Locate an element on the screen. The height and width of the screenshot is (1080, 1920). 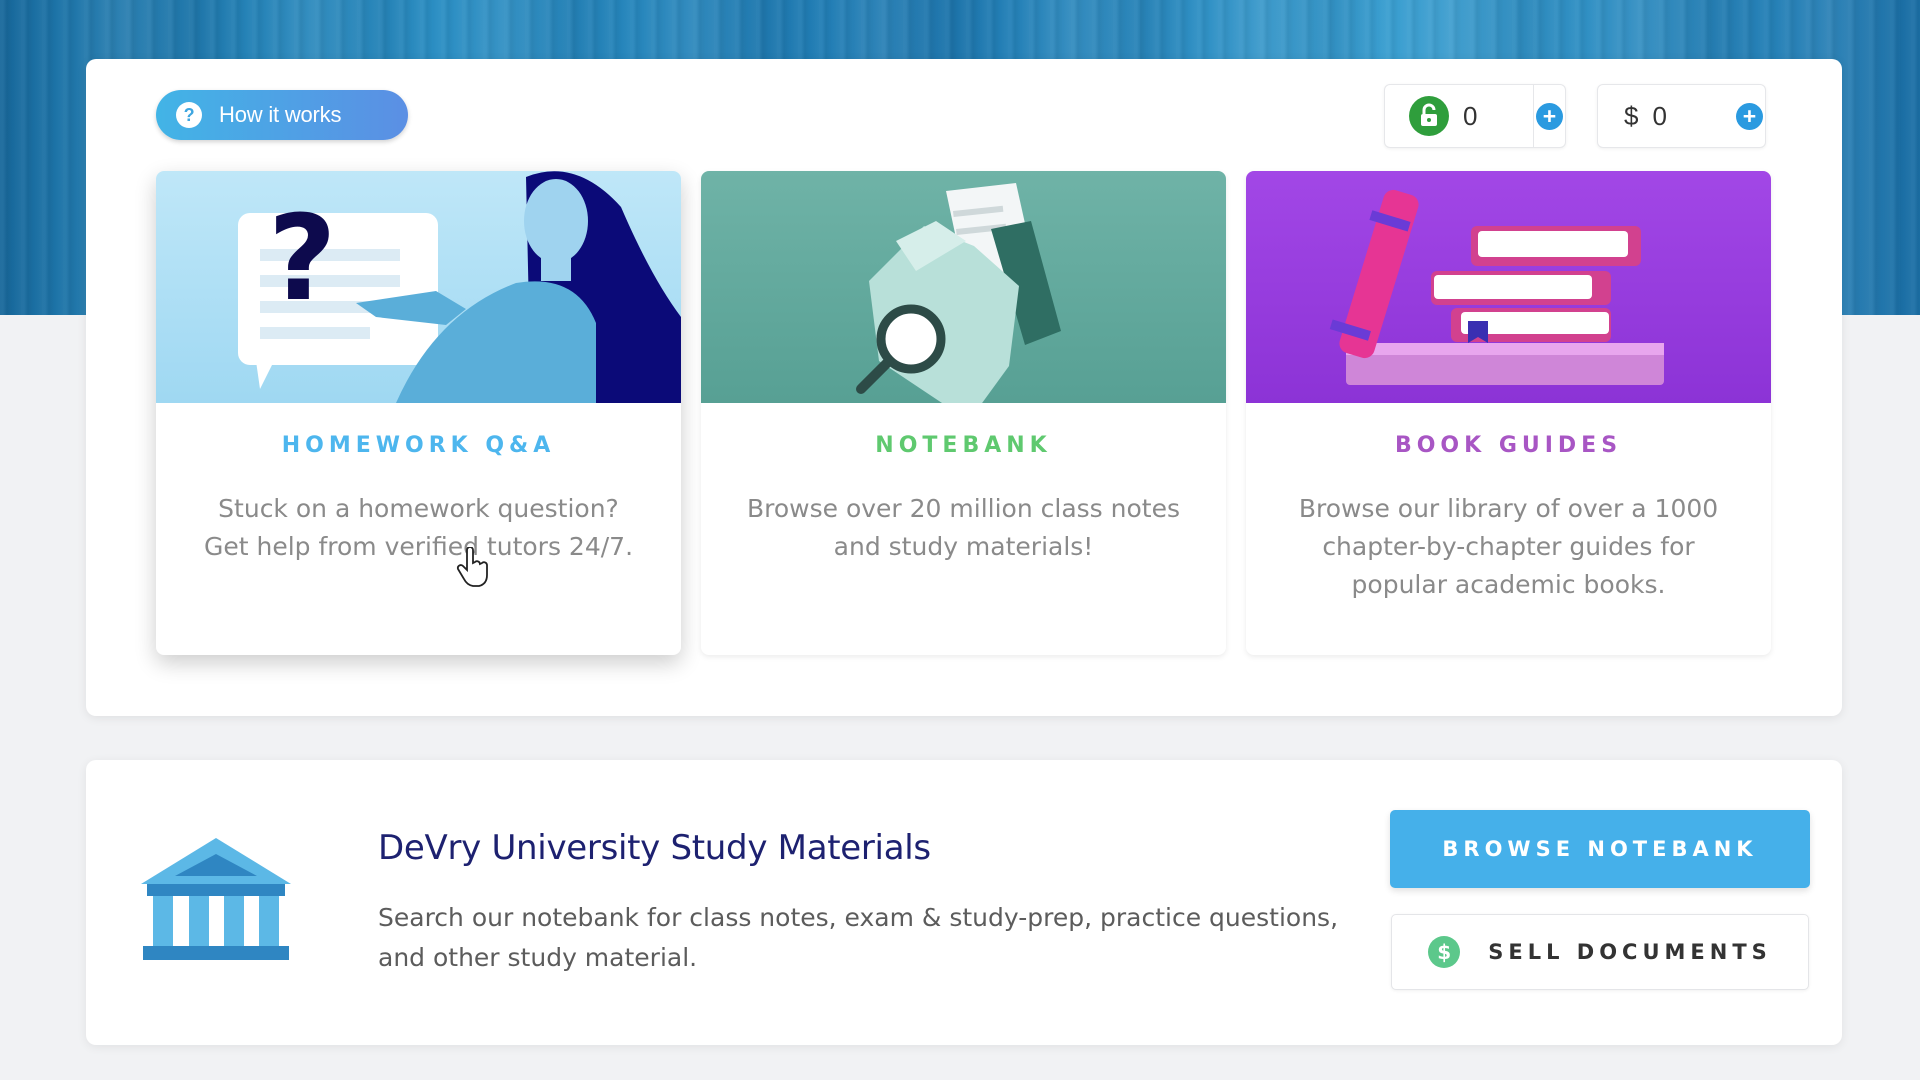
how-it-works-label: How it works is located at coordinates (280, 114).